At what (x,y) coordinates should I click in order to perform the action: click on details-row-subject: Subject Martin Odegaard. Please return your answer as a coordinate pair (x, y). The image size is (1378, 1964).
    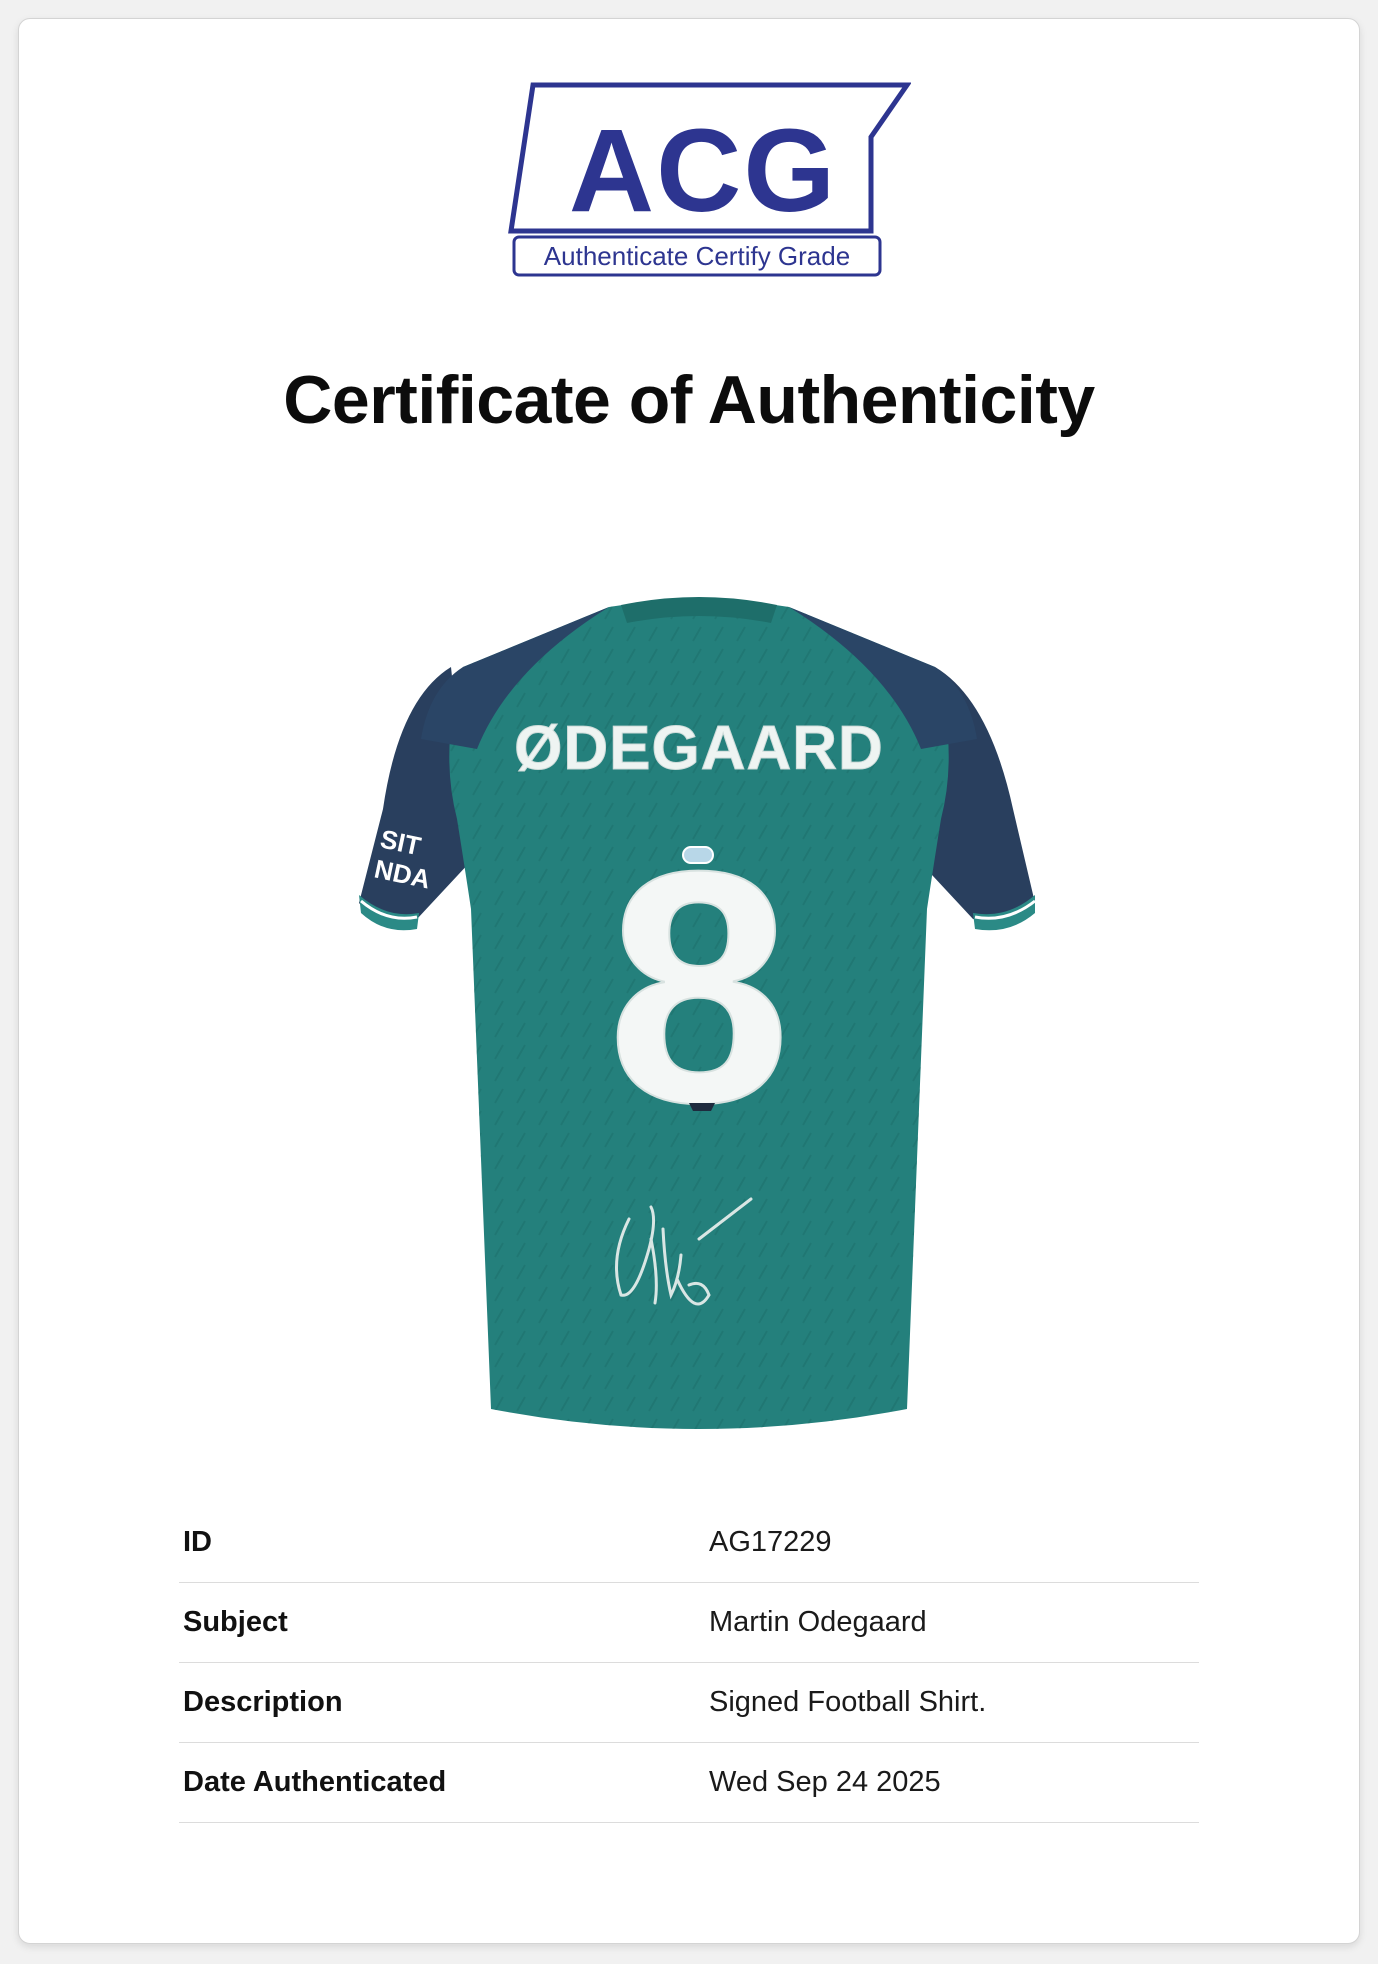
    Looking at the image, I should click on (689, 1623).